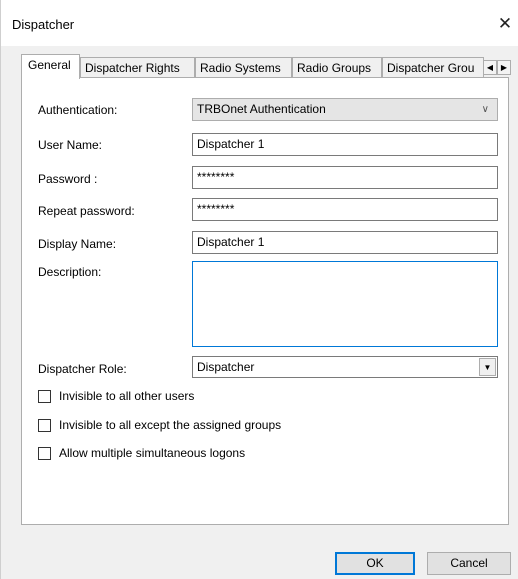 This screenshot has width=518, height=579. What do you see at coordinates (261, 109) in the screenshot?
I see `authentication-value: TRBOnet Authentication` at bounding box center [261, 109].